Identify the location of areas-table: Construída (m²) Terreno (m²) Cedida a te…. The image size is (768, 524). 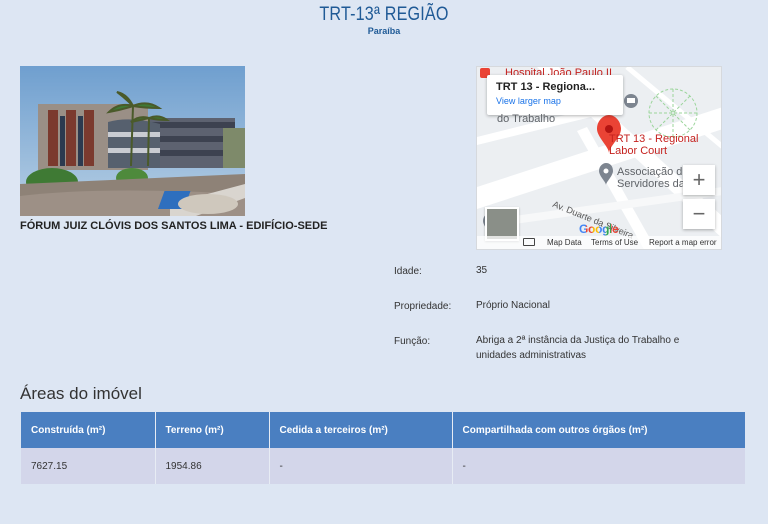
(383, 448).